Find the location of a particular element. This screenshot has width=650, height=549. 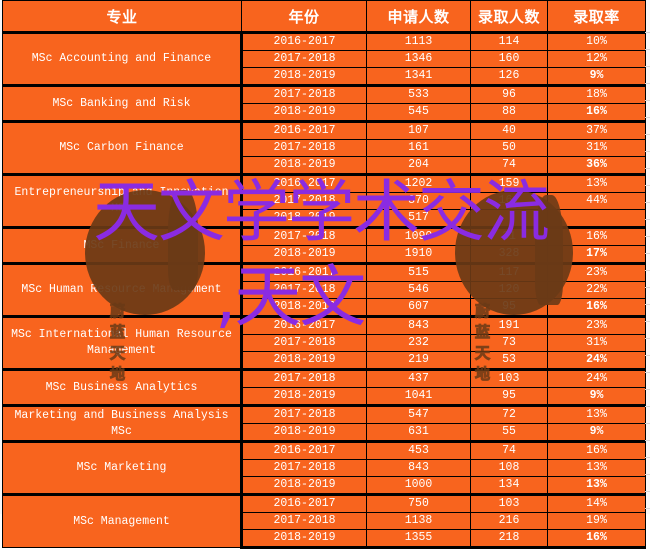

applicants-cell: 533 is located at coordinates (418, 94).